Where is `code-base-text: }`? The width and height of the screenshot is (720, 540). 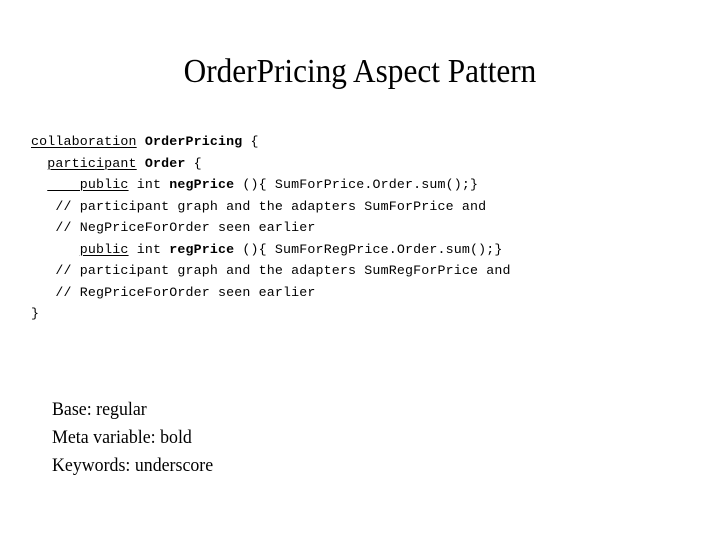 code-base-text: } is located at coordinates (35, 313).